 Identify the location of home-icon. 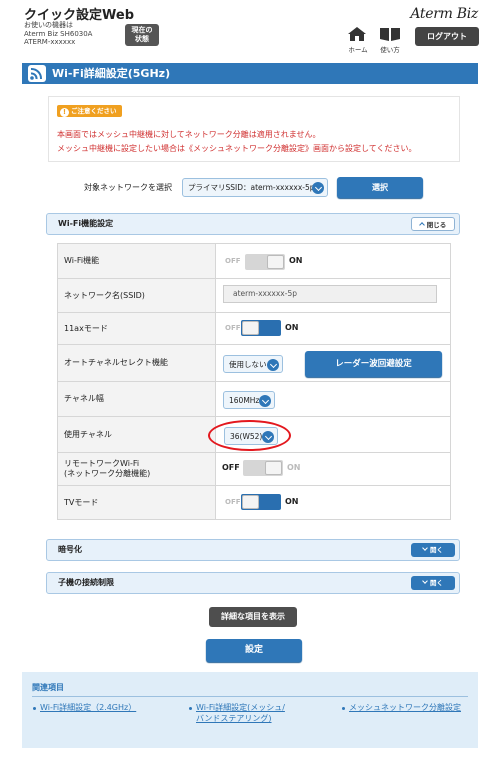
(357, 34).